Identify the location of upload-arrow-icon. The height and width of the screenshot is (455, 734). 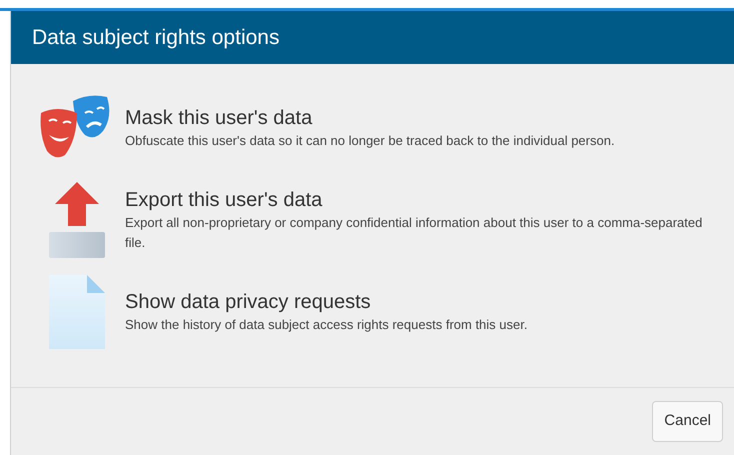
(77, 220).